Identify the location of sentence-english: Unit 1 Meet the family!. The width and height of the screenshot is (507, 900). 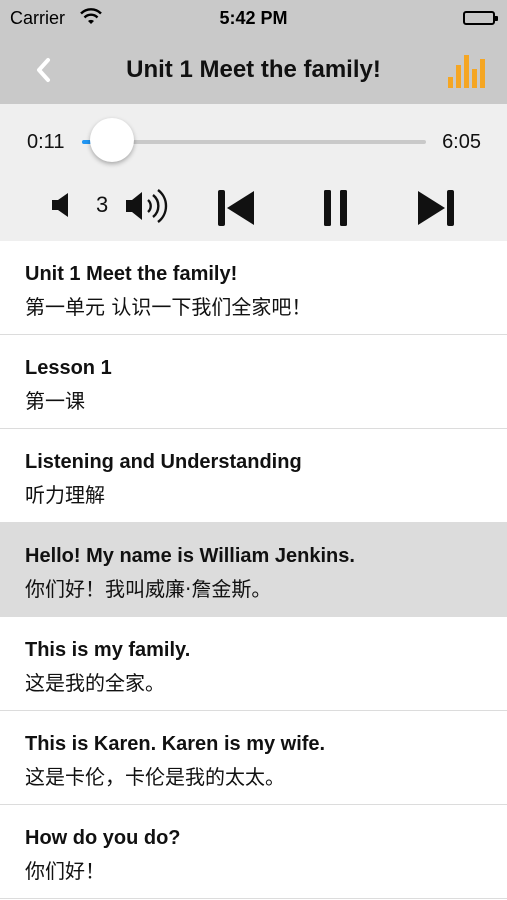
(131, 274).